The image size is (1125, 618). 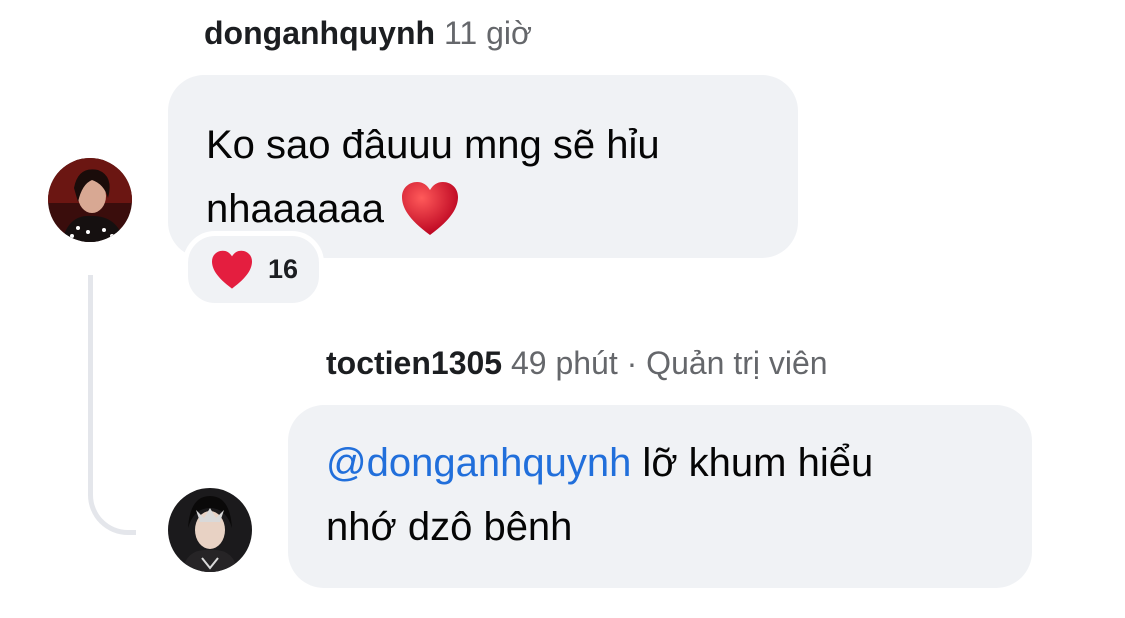 What do you see at coordinates (283, 269) in the screenshot?
I see `reaction-count: 16` at bounding box center [283, 269].